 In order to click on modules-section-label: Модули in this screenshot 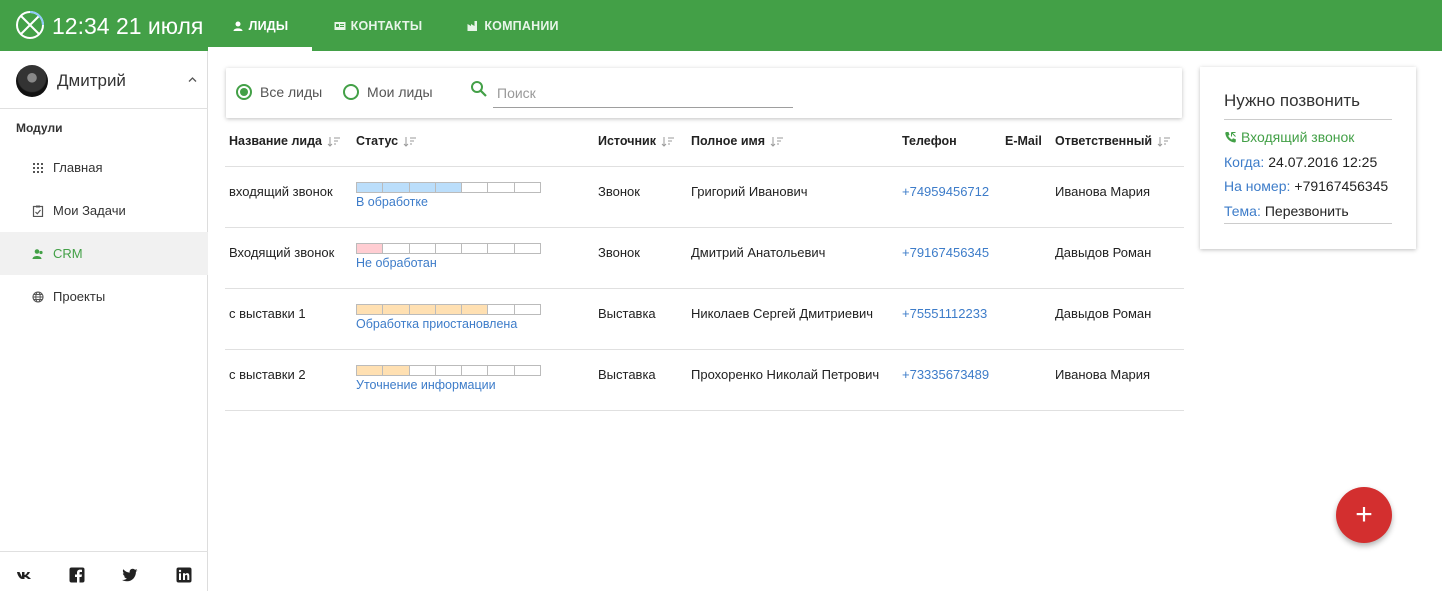, I will do `click(39, 128)`.